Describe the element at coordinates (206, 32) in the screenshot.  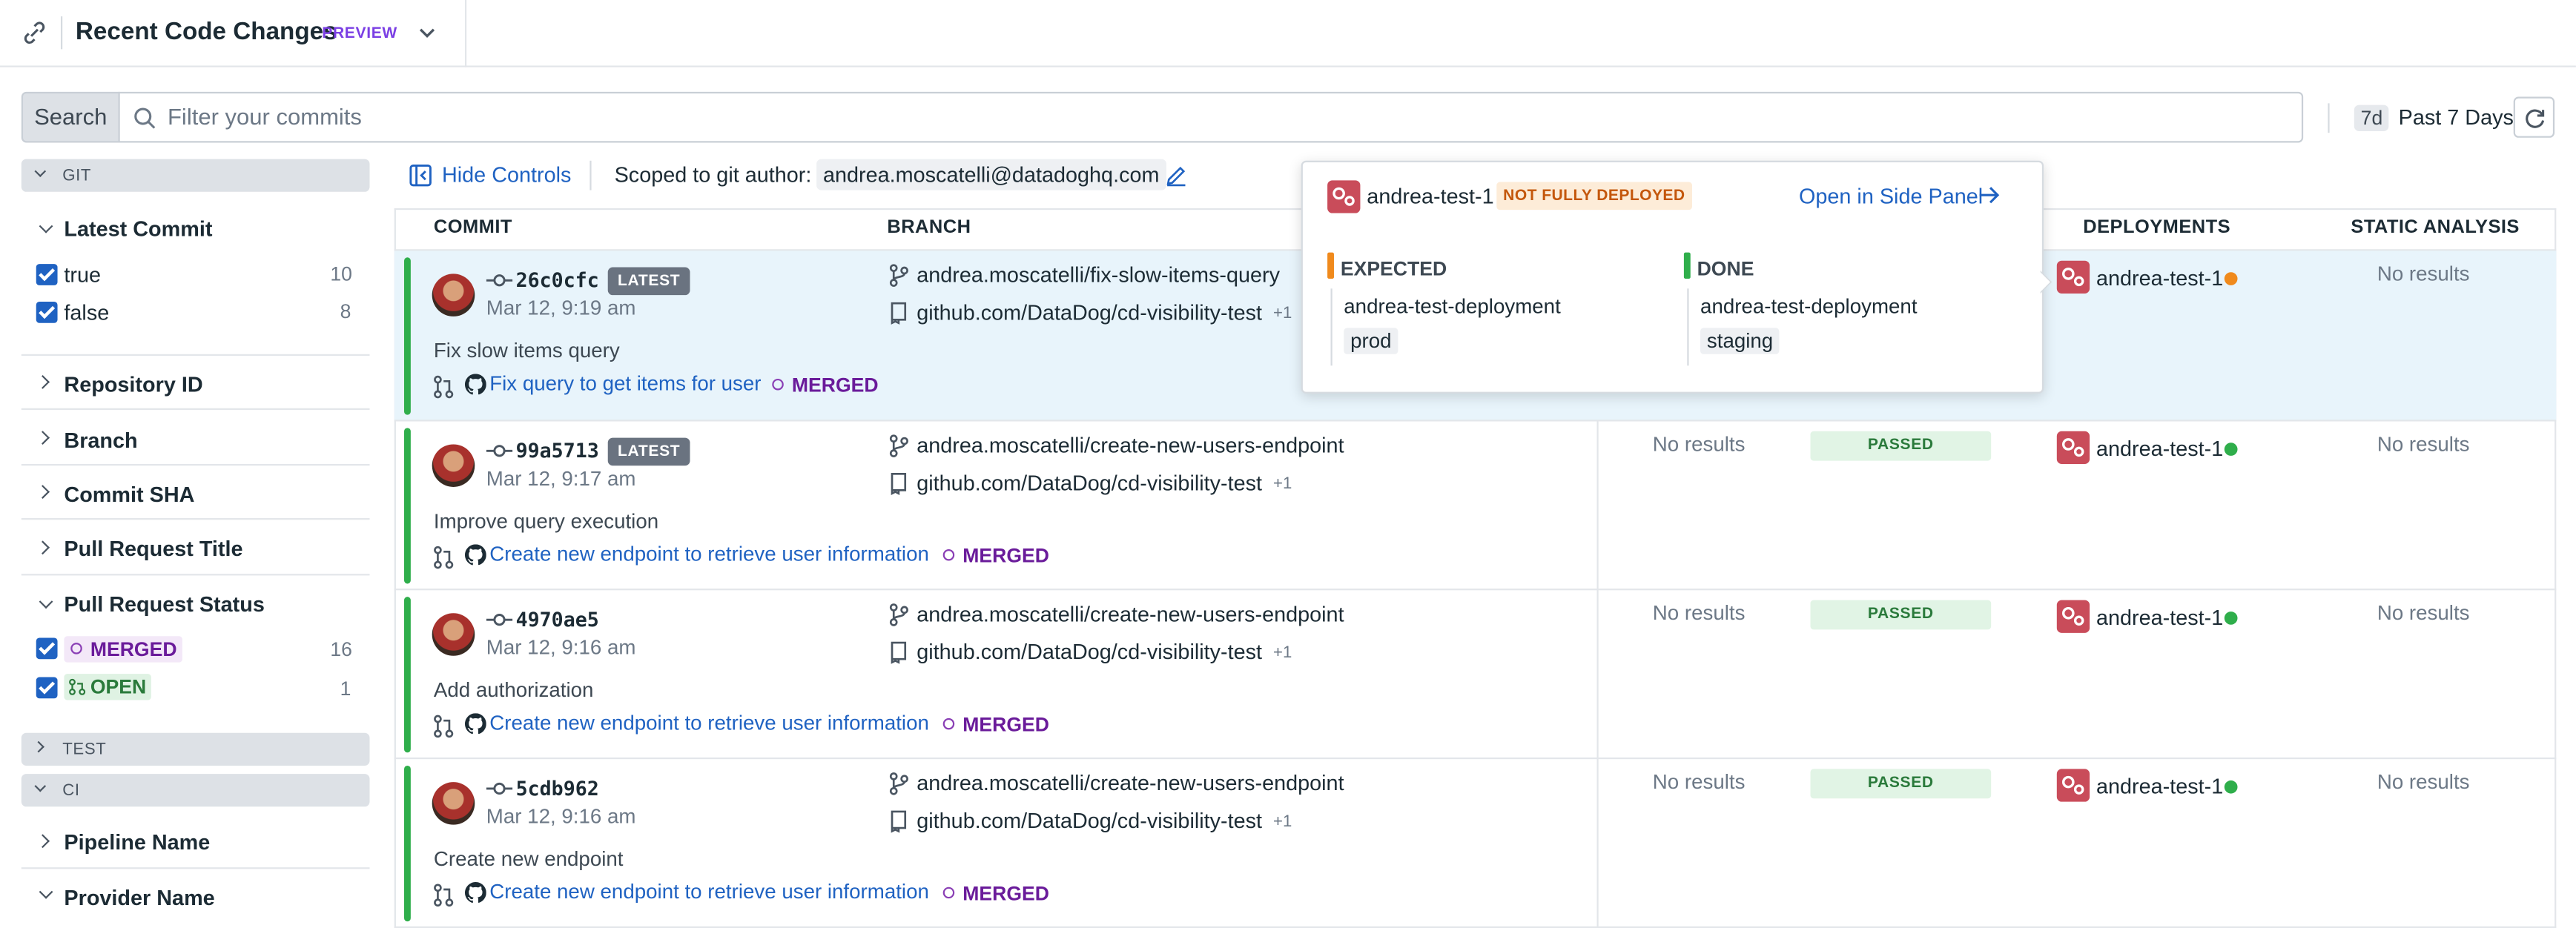
I see `page-title: Recent Code Changes` at that location.